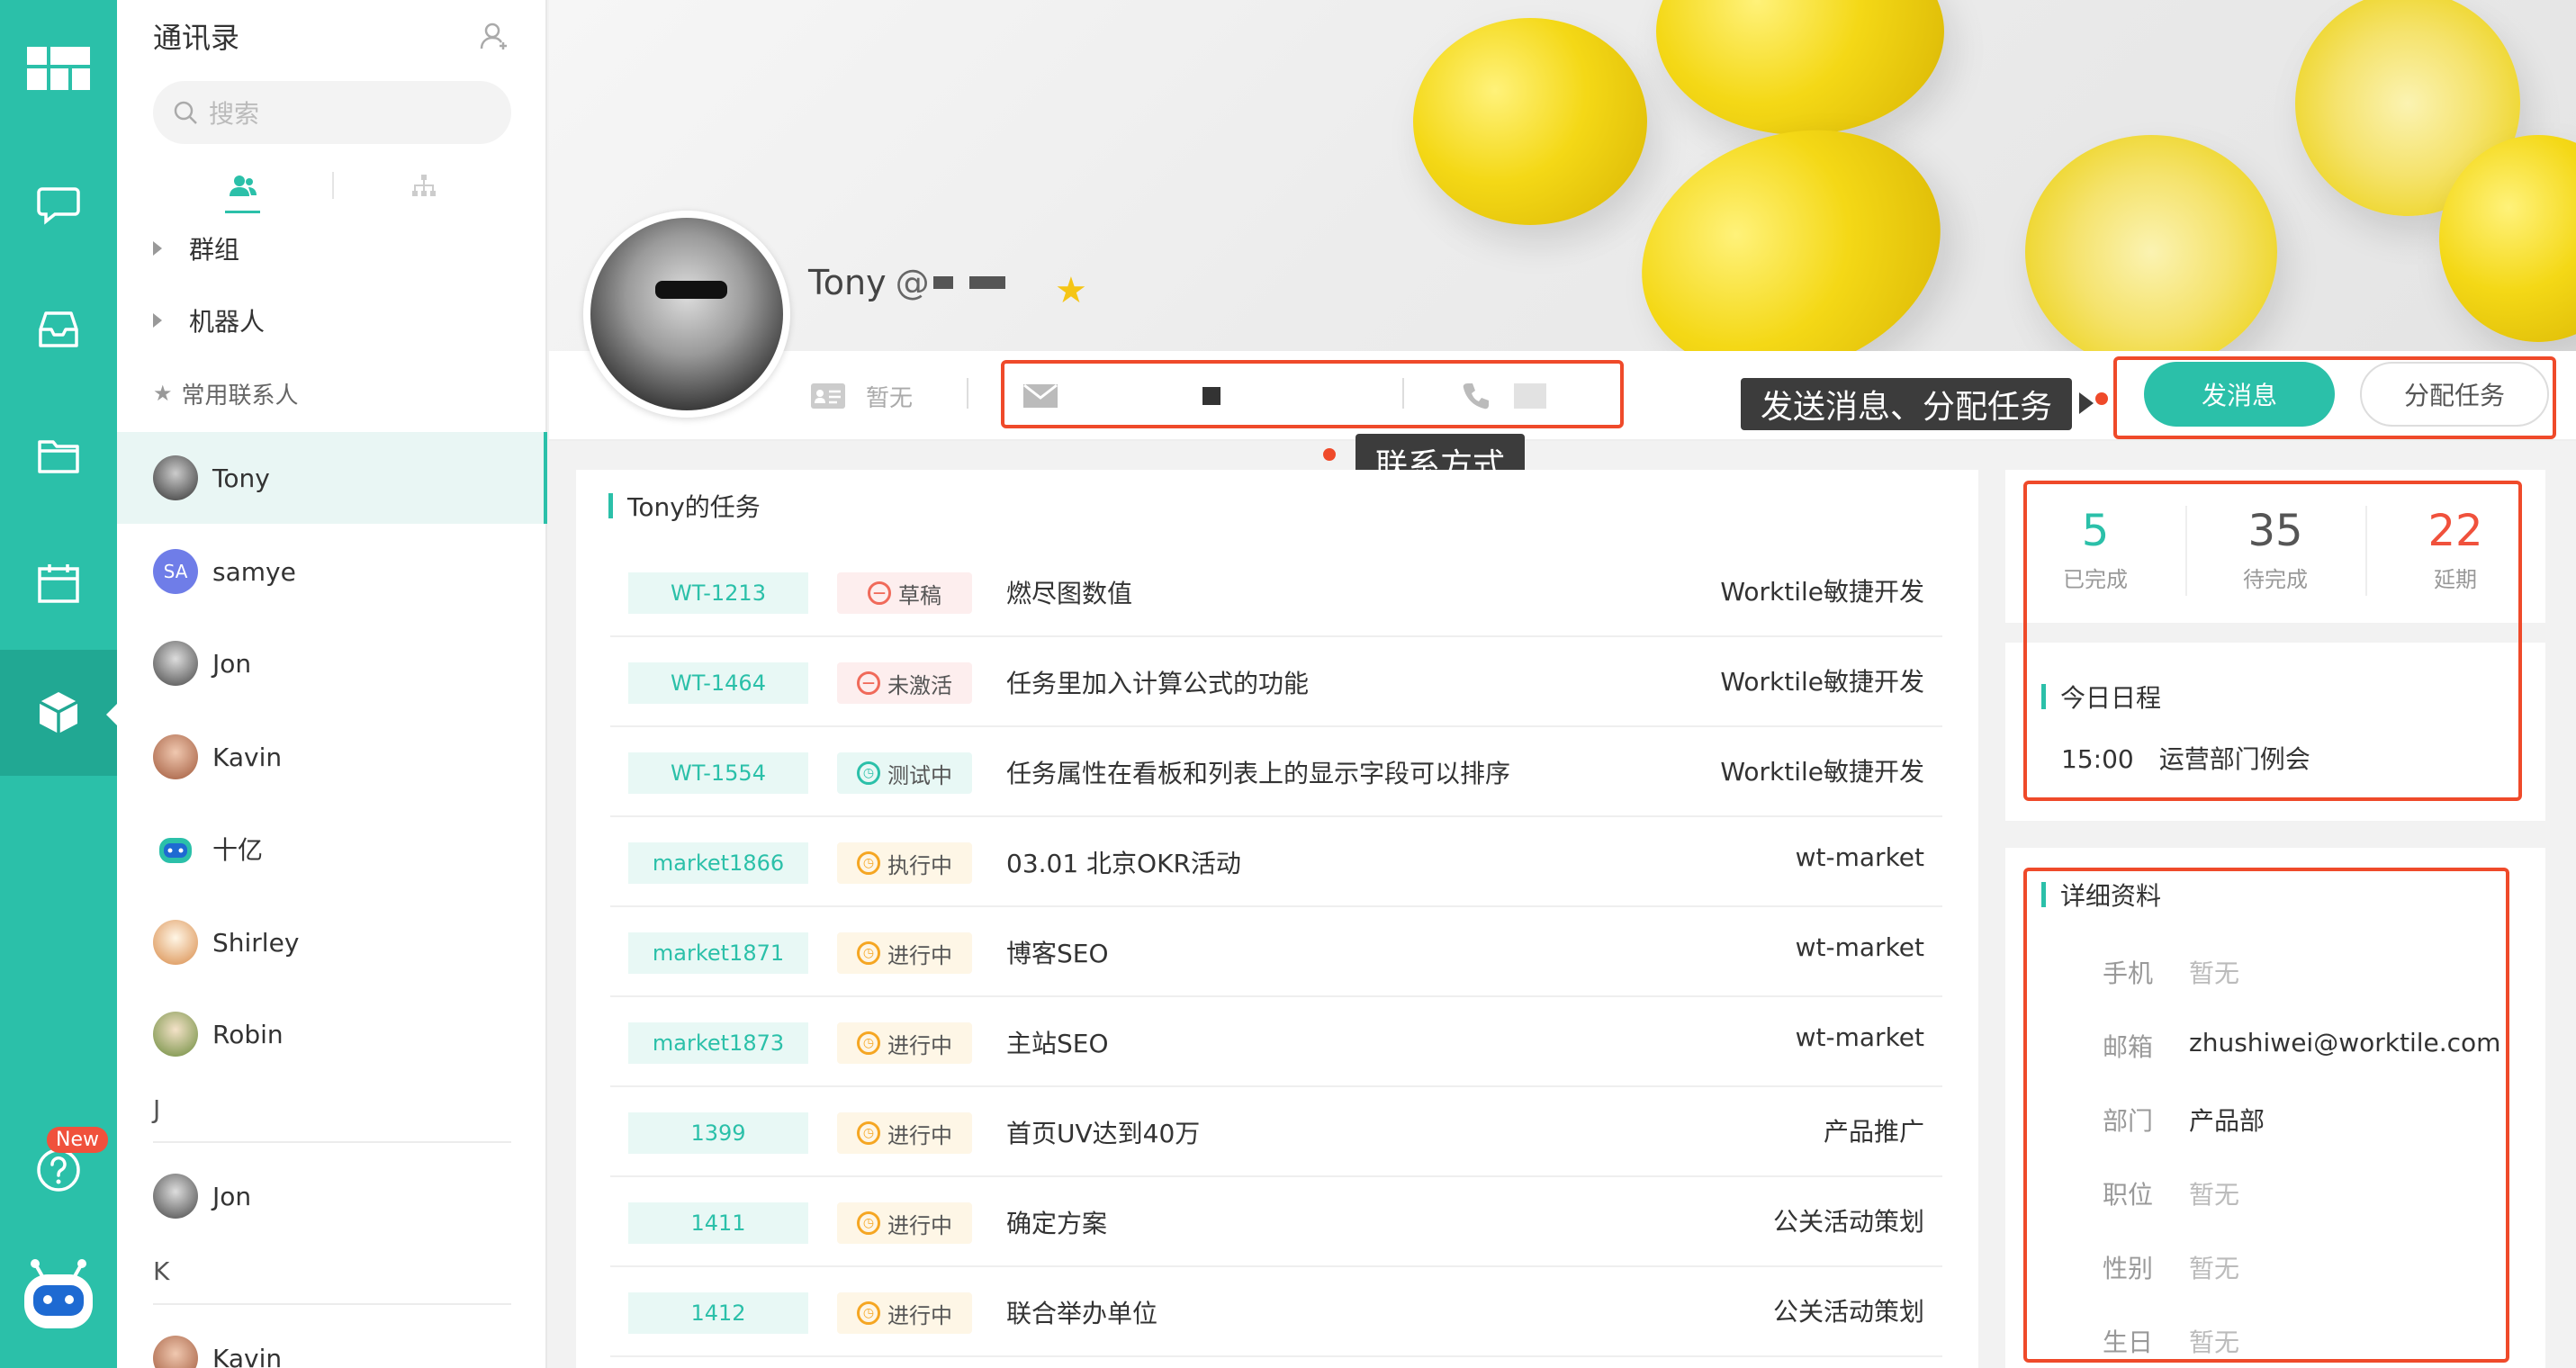  I want to click on task-id: market1866, so click(718, 863).